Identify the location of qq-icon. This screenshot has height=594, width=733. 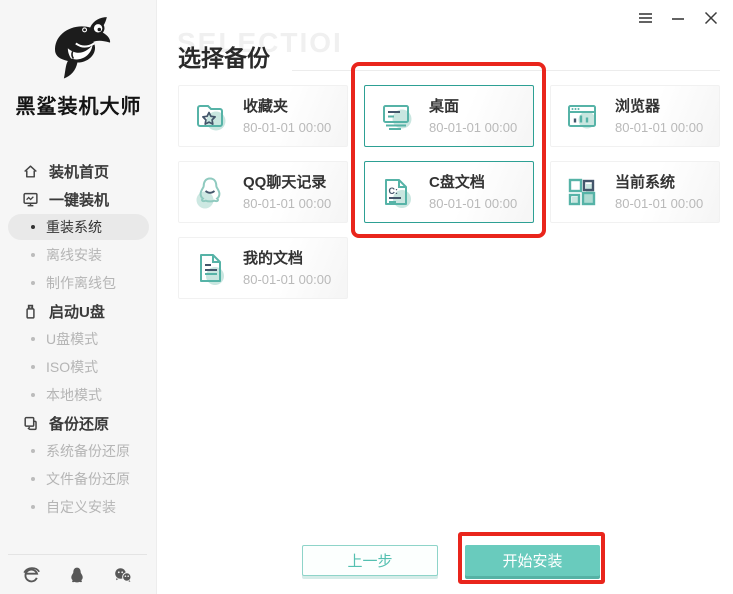
(77, 575).